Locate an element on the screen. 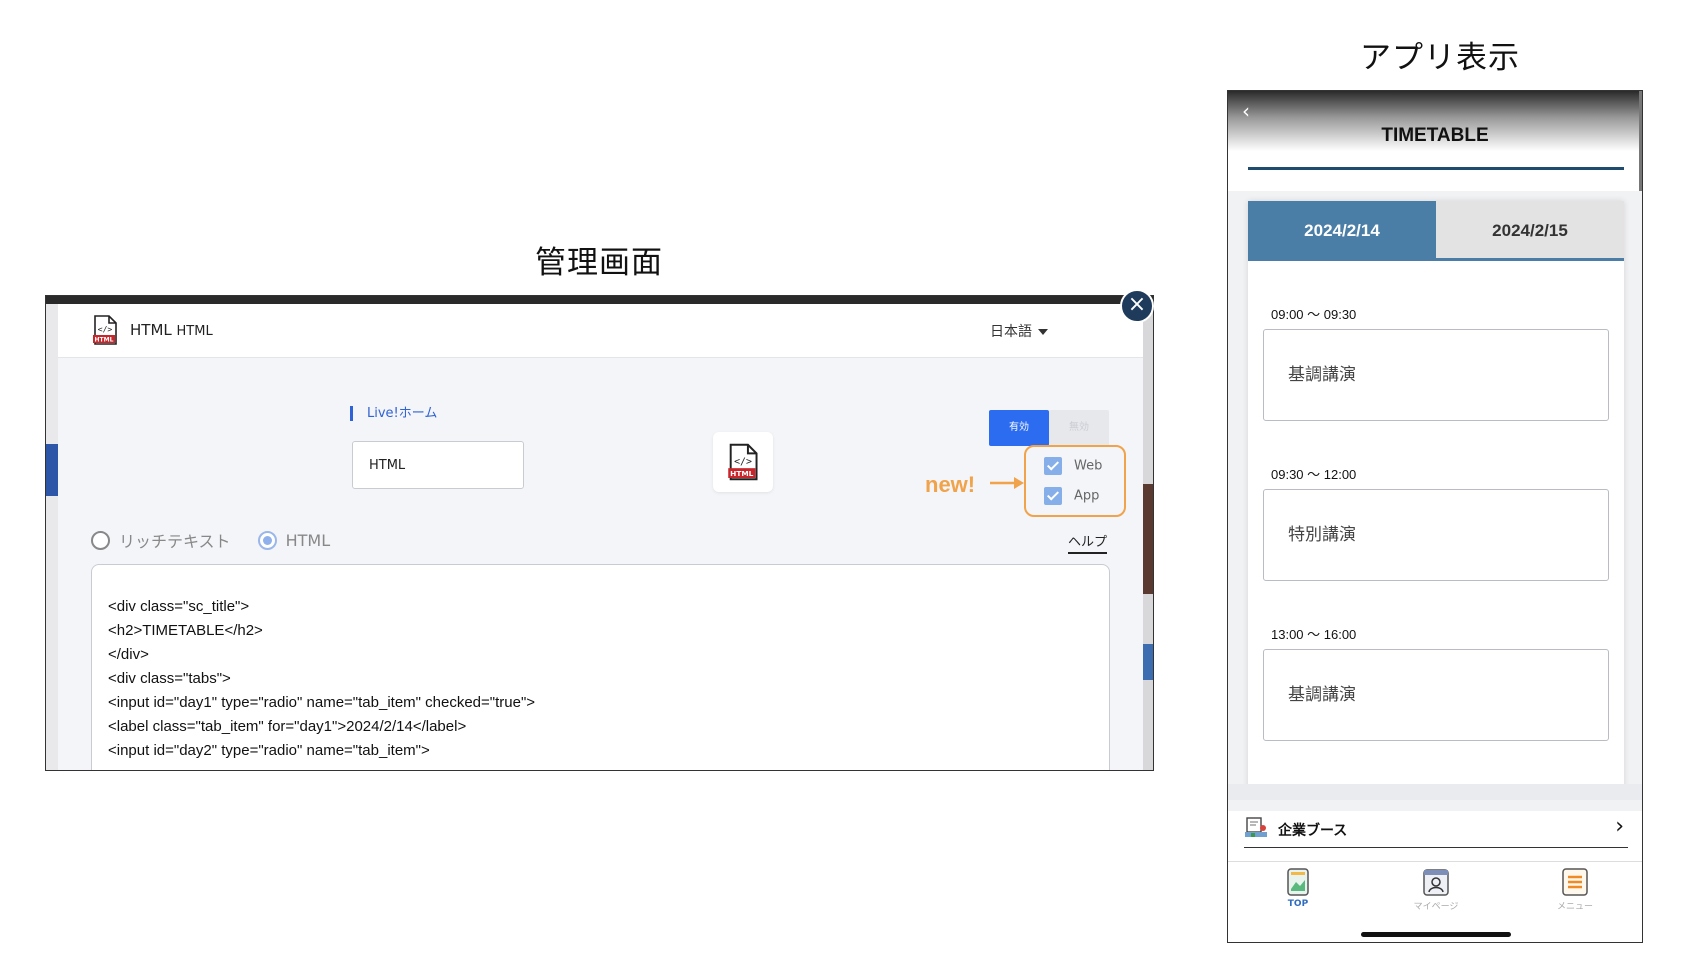  admin-background-left is located at coordinates (52, 537).